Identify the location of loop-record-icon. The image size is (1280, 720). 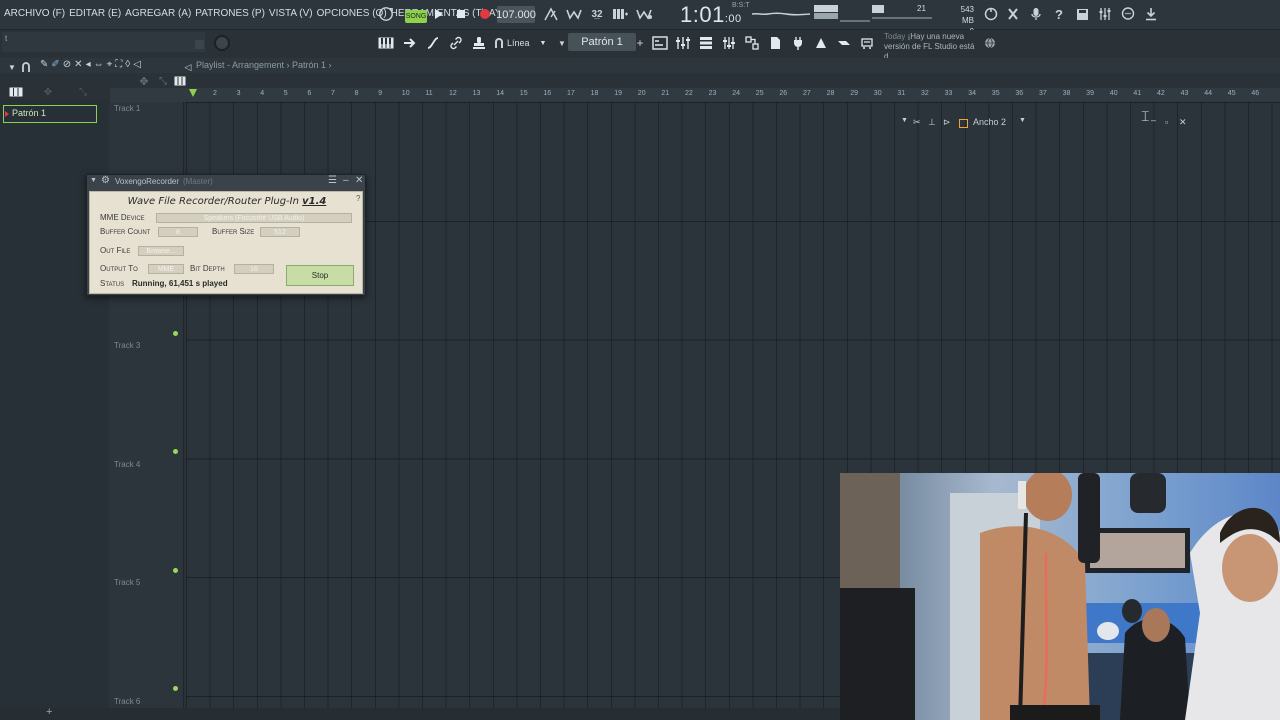
(386, 14).